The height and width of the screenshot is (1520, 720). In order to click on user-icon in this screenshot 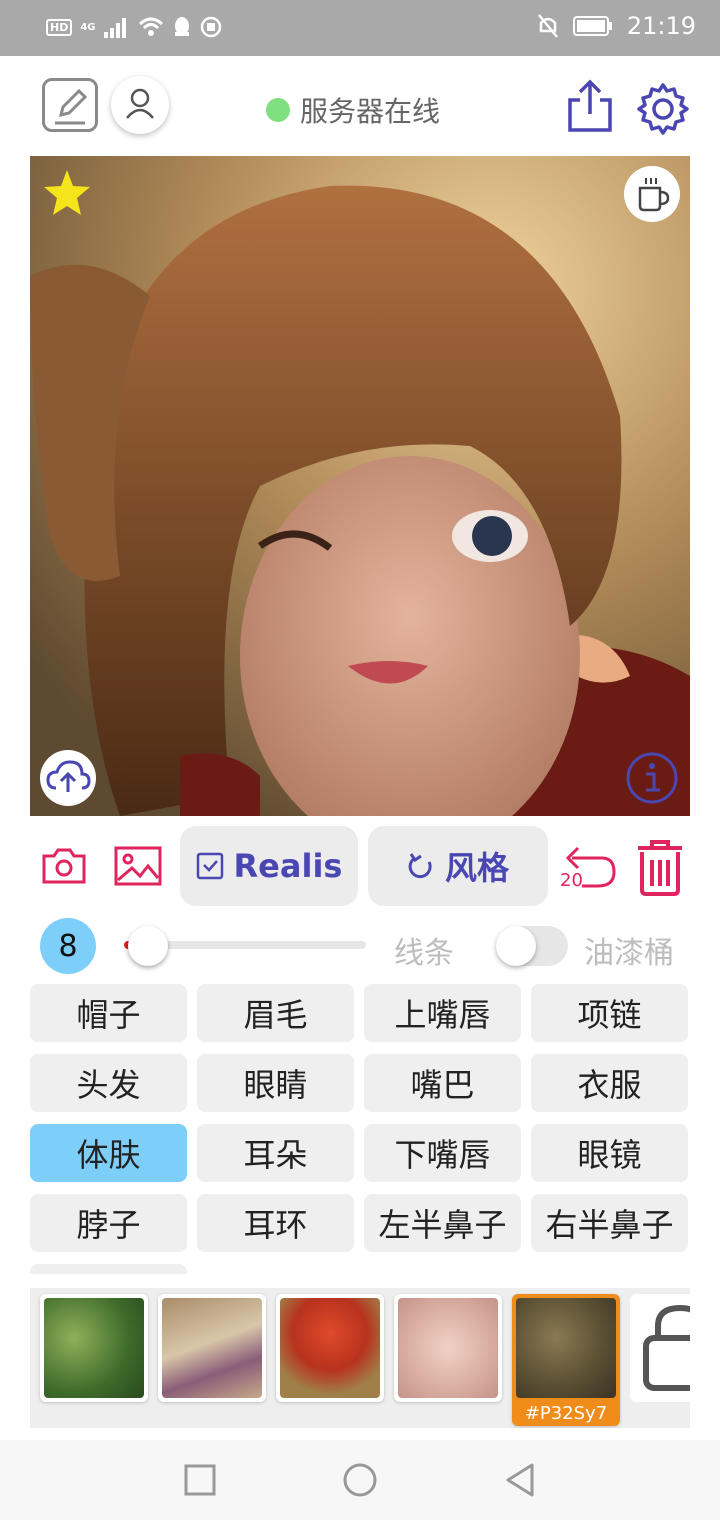, I will do `click(140, 103)`.